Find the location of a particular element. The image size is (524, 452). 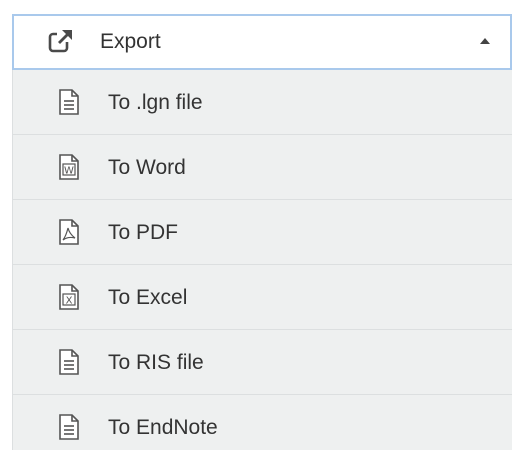

export-to-lgn-item: To .lgn file is located at coordinates (262, 102).